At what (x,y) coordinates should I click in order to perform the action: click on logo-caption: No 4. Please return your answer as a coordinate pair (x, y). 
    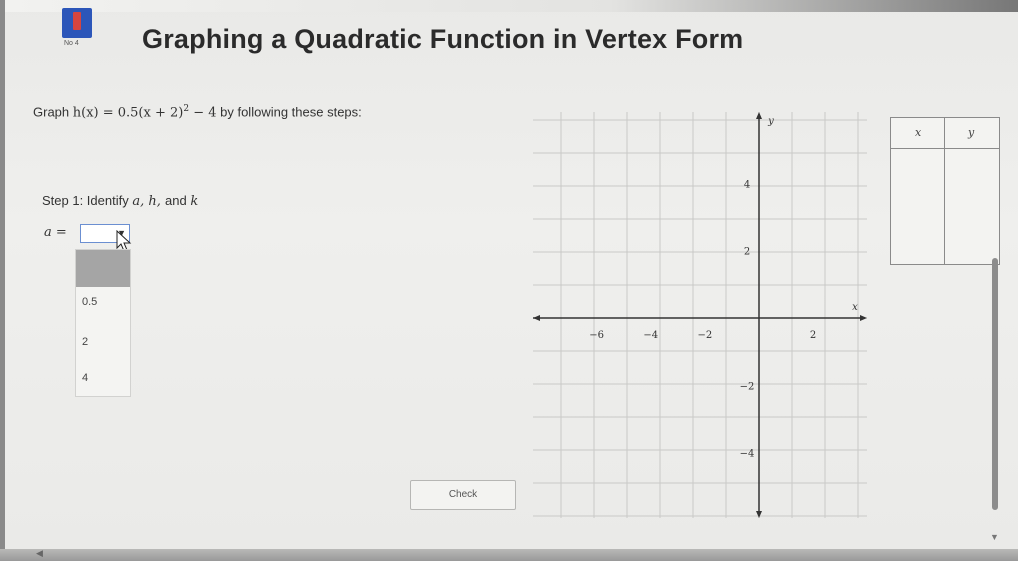
    Looking at the image, I should click on (71, 43).